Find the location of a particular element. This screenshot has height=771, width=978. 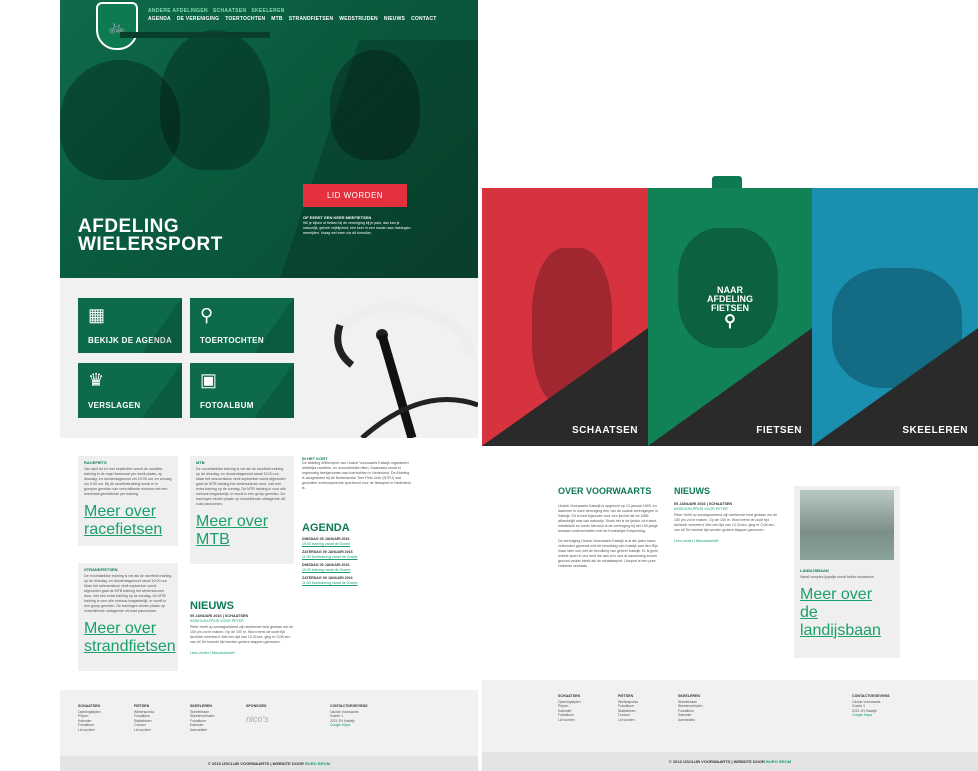

tile-toertochten: ⚲ TOERTOCHTEN is located at coordinates (242, 325).